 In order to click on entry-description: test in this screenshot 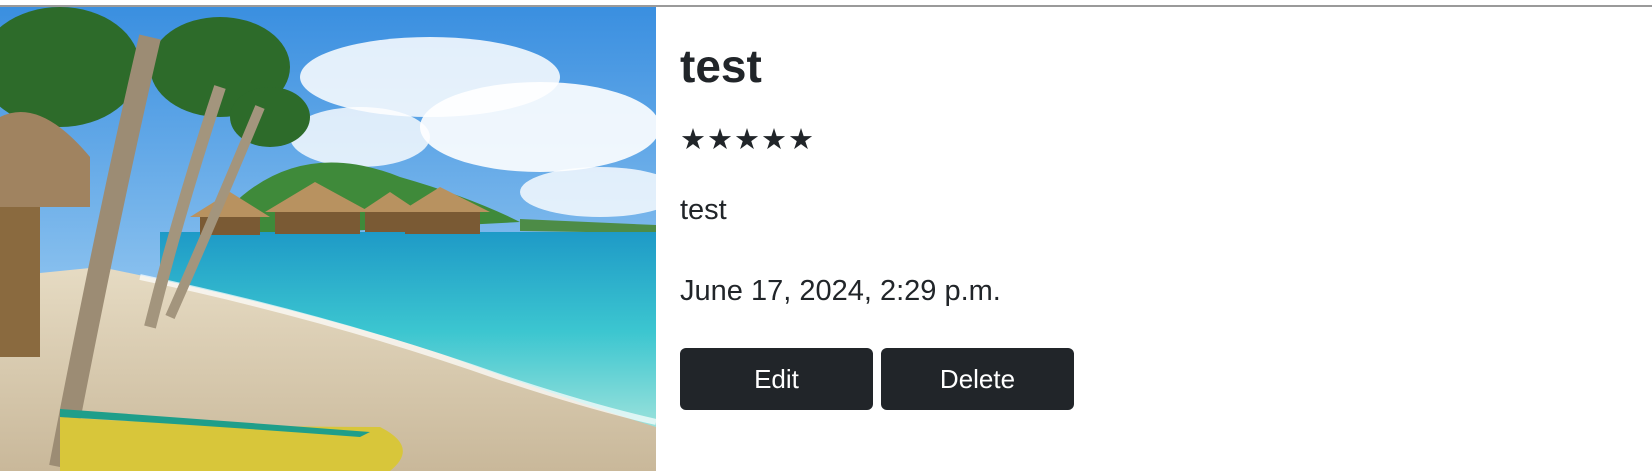, I will do `click(703, 210)`.